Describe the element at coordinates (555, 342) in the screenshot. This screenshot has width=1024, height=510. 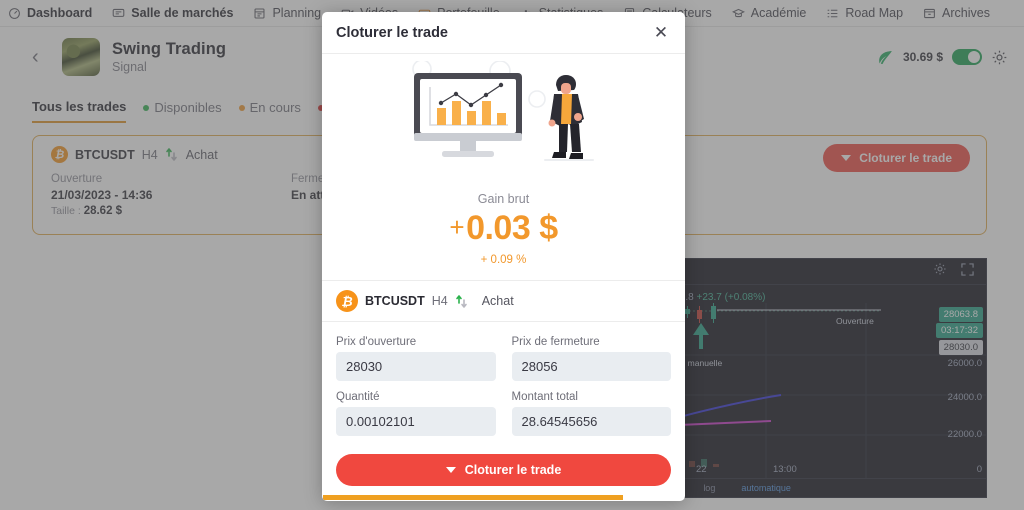
I see `field-label: Prix de fermeture` at that location.